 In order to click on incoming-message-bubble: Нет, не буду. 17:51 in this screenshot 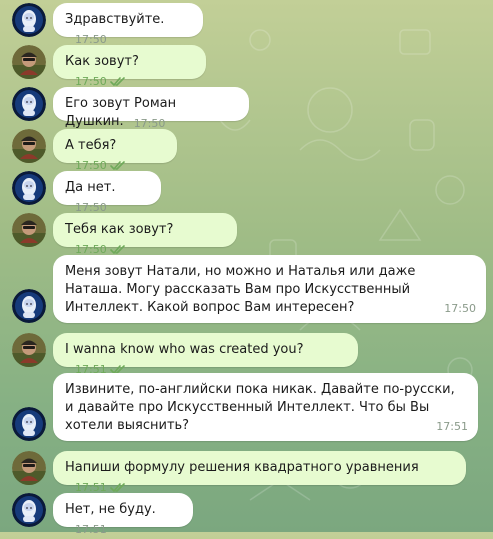, I will do `click(123, 514)`.